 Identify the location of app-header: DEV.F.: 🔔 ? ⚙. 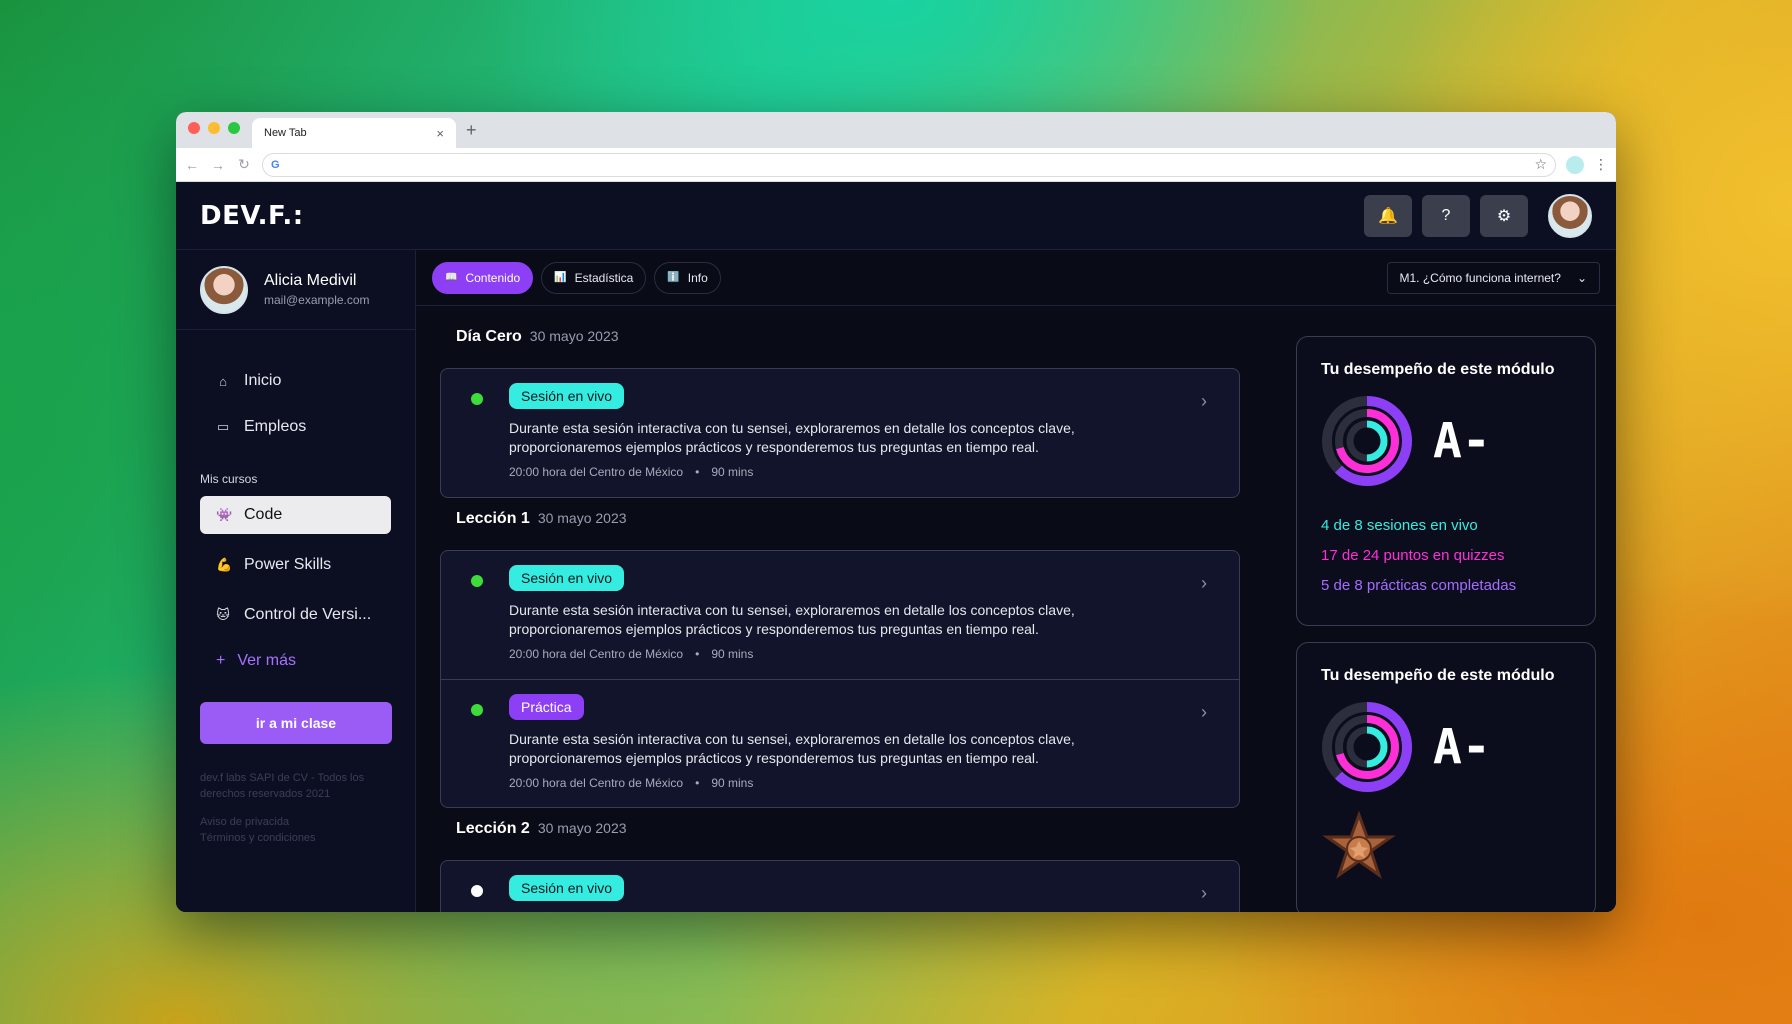
(896, 216).